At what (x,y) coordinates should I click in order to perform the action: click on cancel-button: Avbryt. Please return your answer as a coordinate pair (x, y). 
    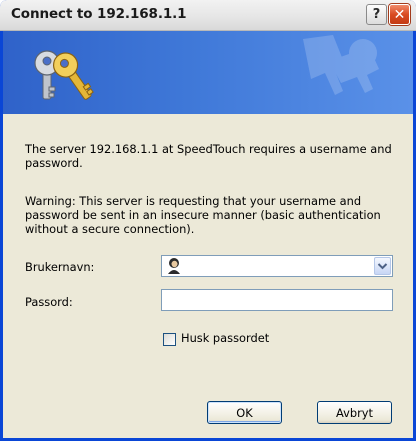
    Looking at the image, I should click on (354, 412).